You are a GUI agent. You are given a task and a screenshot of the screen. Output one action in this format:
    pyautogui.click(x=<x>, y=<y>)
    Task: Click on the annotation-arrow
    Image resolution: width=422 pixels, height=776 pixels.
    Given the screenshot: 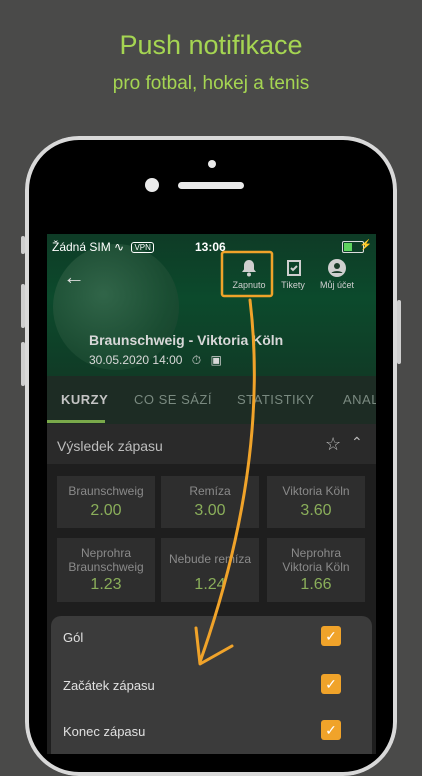 What is the action you would take?
    pyautogui.click(x=234, y=458)
    